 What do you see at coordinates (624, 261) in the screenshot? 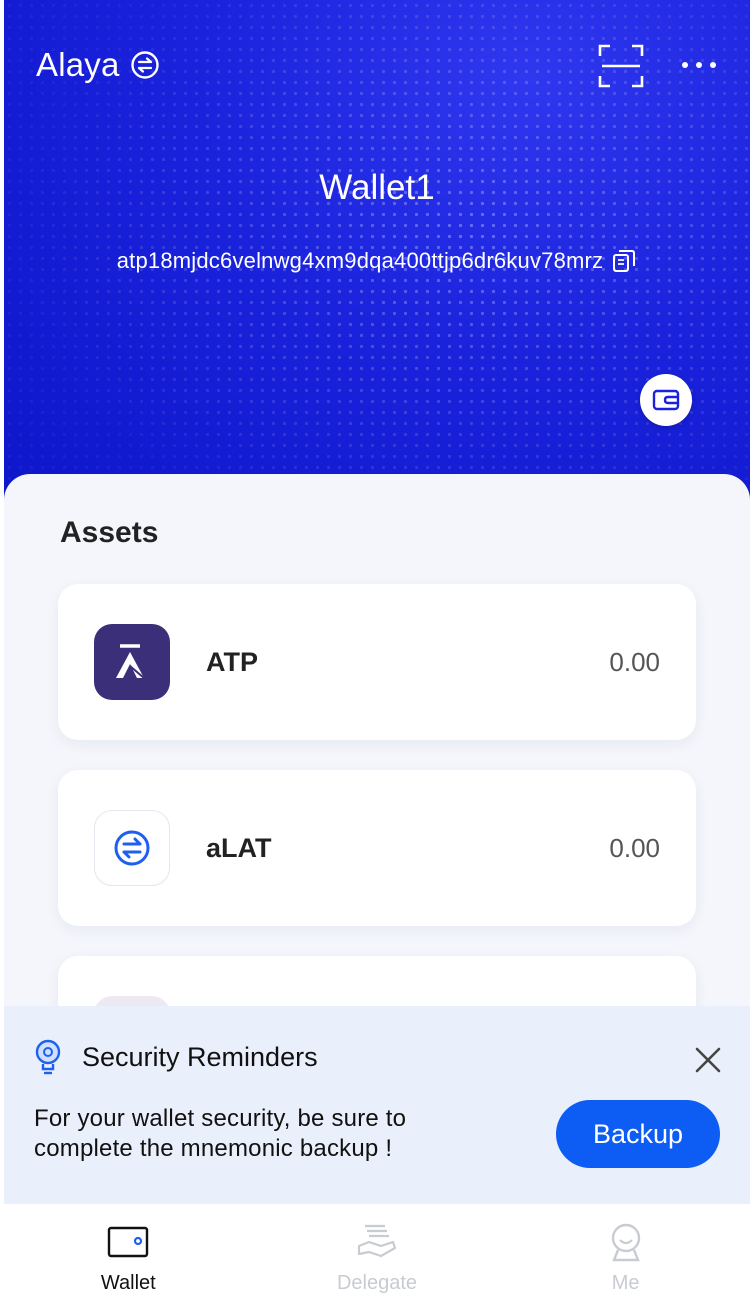
I see `copy-icon` at bounding box center [624, 261].